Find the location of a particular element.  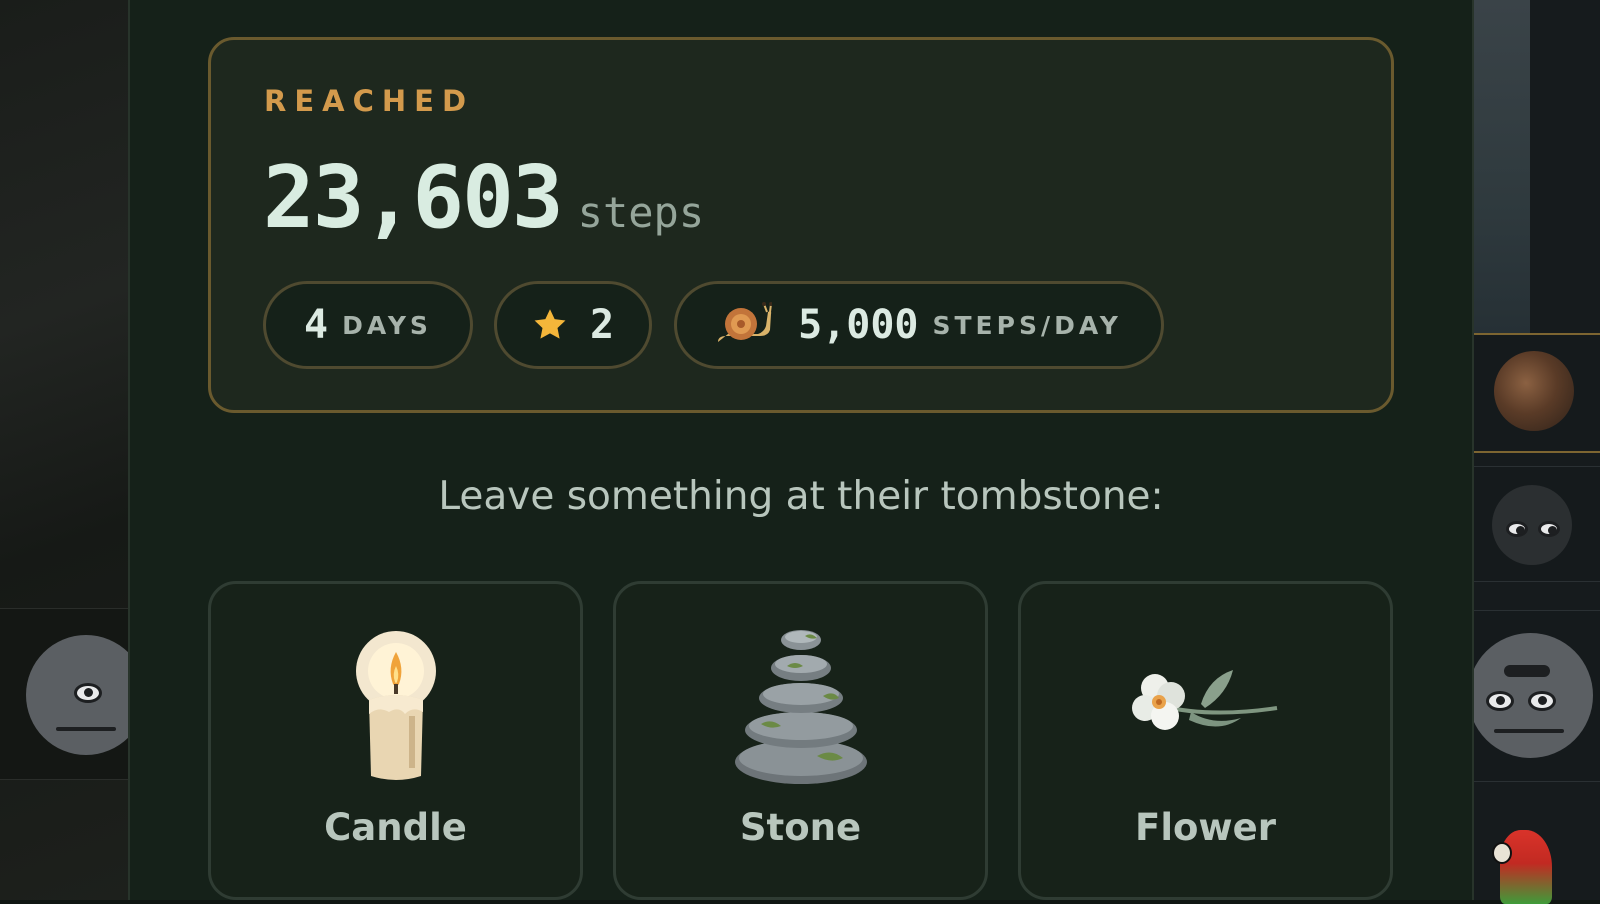

candle-label: Candle is located at coordinates (395, 827).